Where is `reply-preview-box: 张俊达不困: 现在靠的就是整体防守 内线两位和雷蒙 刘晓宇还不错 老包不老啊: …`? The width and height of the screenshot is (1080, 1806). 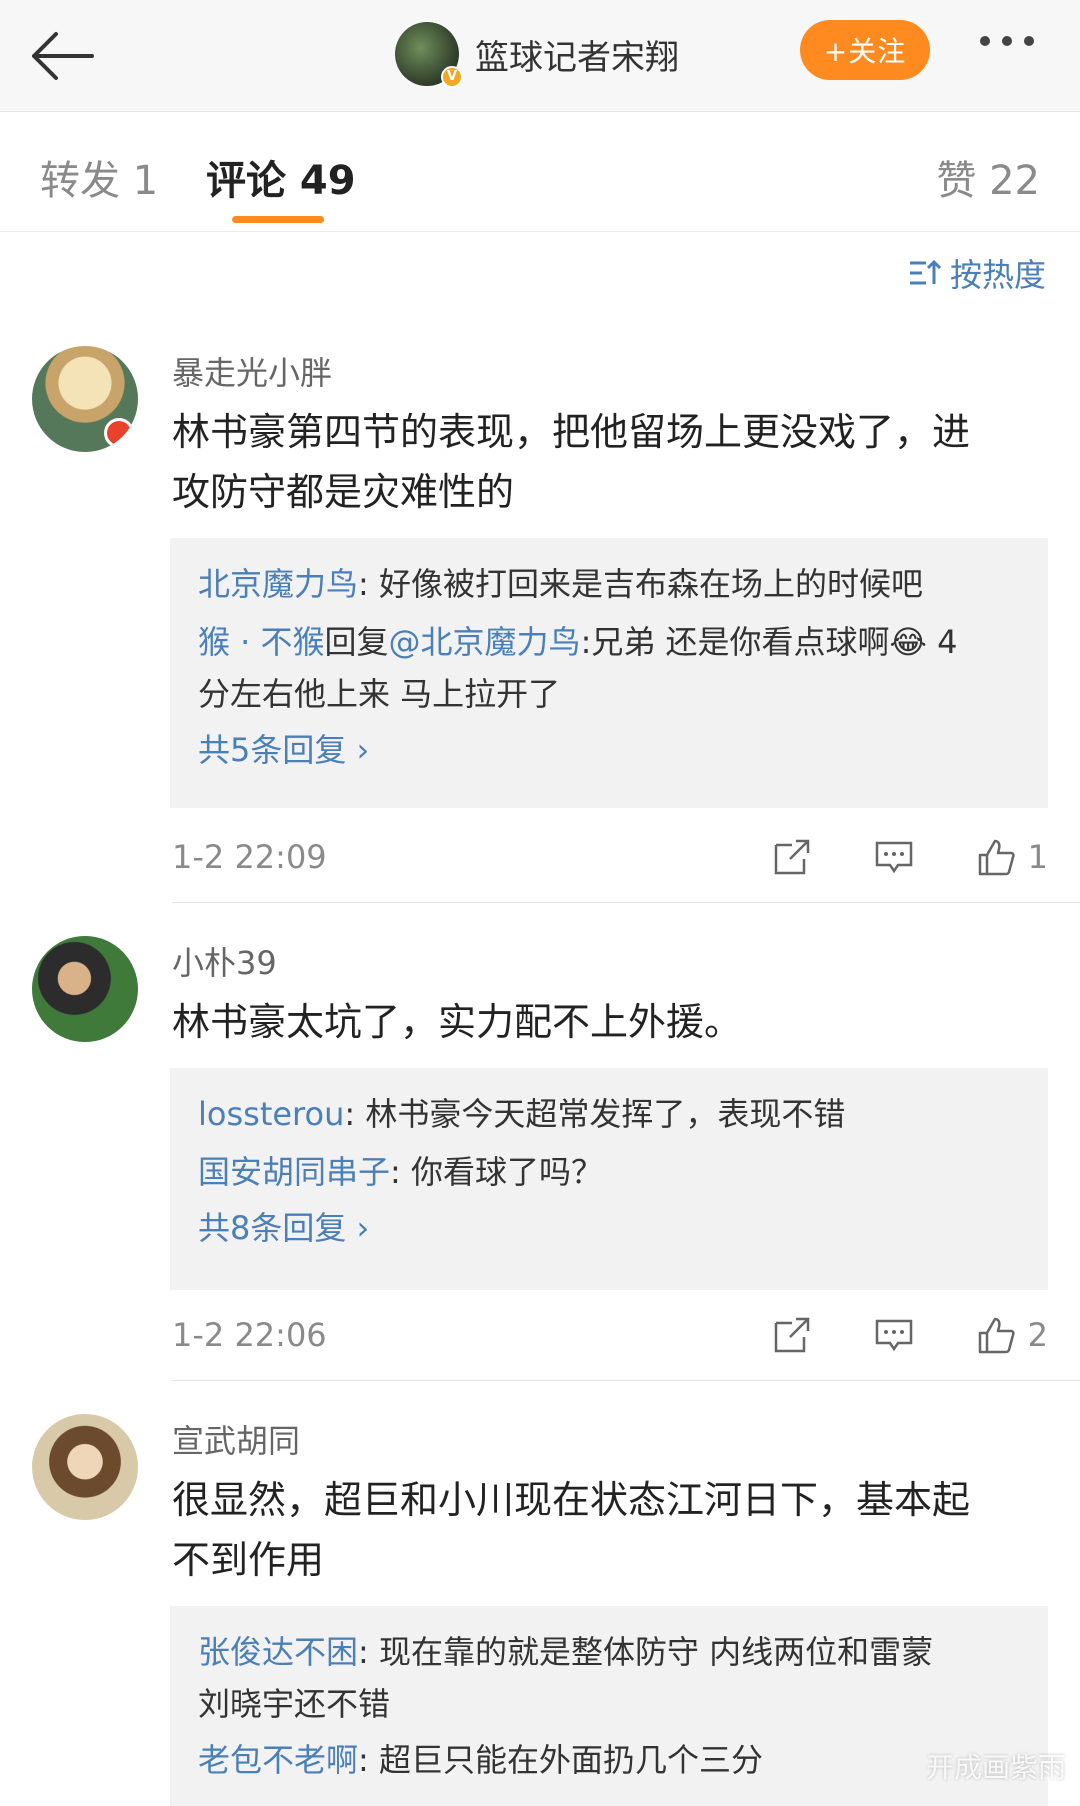 reply-preview-box: 张俊达不困: 现在靠的就是整体防守 内线两位和雷蒙 刘晓宇还不错 老包不老啊: … is located at coordinates (609, 1706).